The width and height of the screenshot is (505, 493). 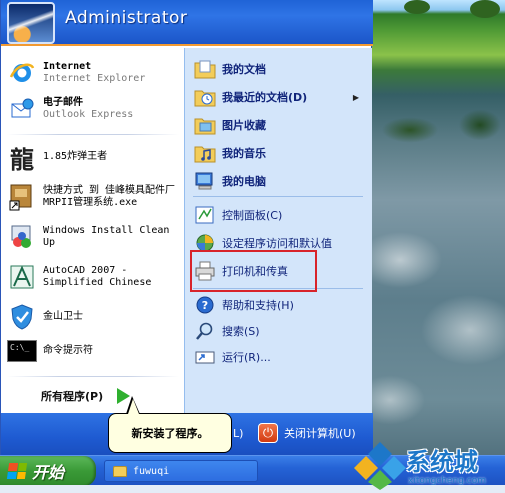 I want to click on pinned-item-email: 电子邮件 Outlook Express, so click(x=94, y=109).